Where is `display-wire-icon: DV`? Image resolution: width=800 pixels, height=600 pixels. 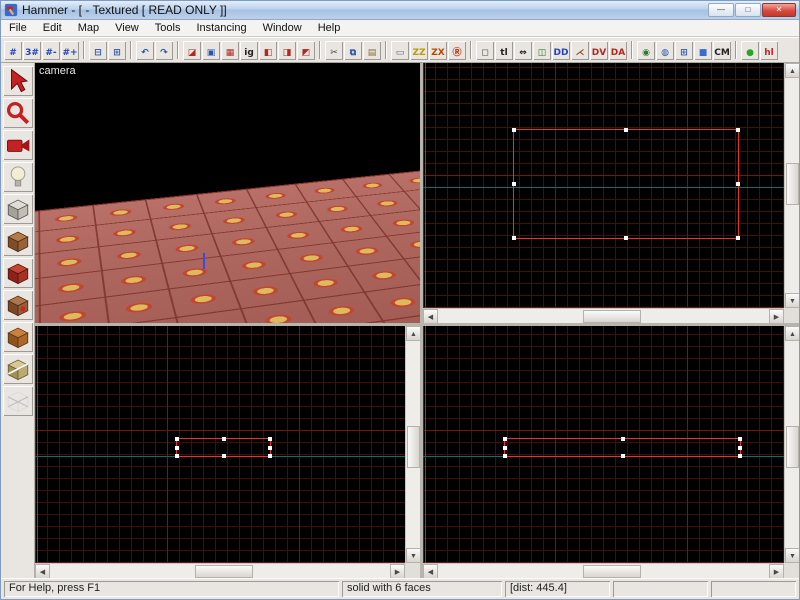
display-wire-icon: DV is located at coordinates (599, 50).